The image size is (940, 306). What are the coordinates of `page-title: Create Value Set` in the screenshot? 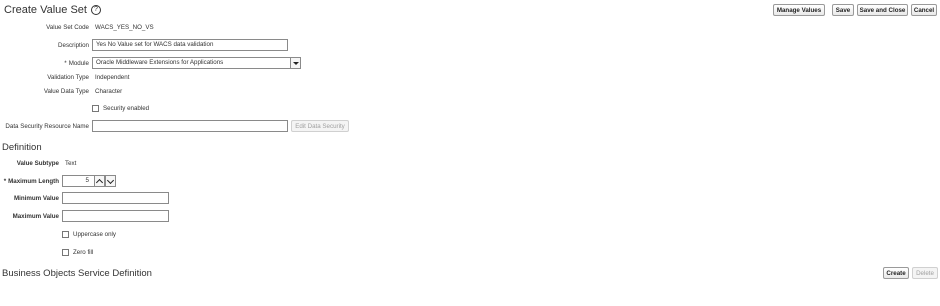 It's located at (45, 10).